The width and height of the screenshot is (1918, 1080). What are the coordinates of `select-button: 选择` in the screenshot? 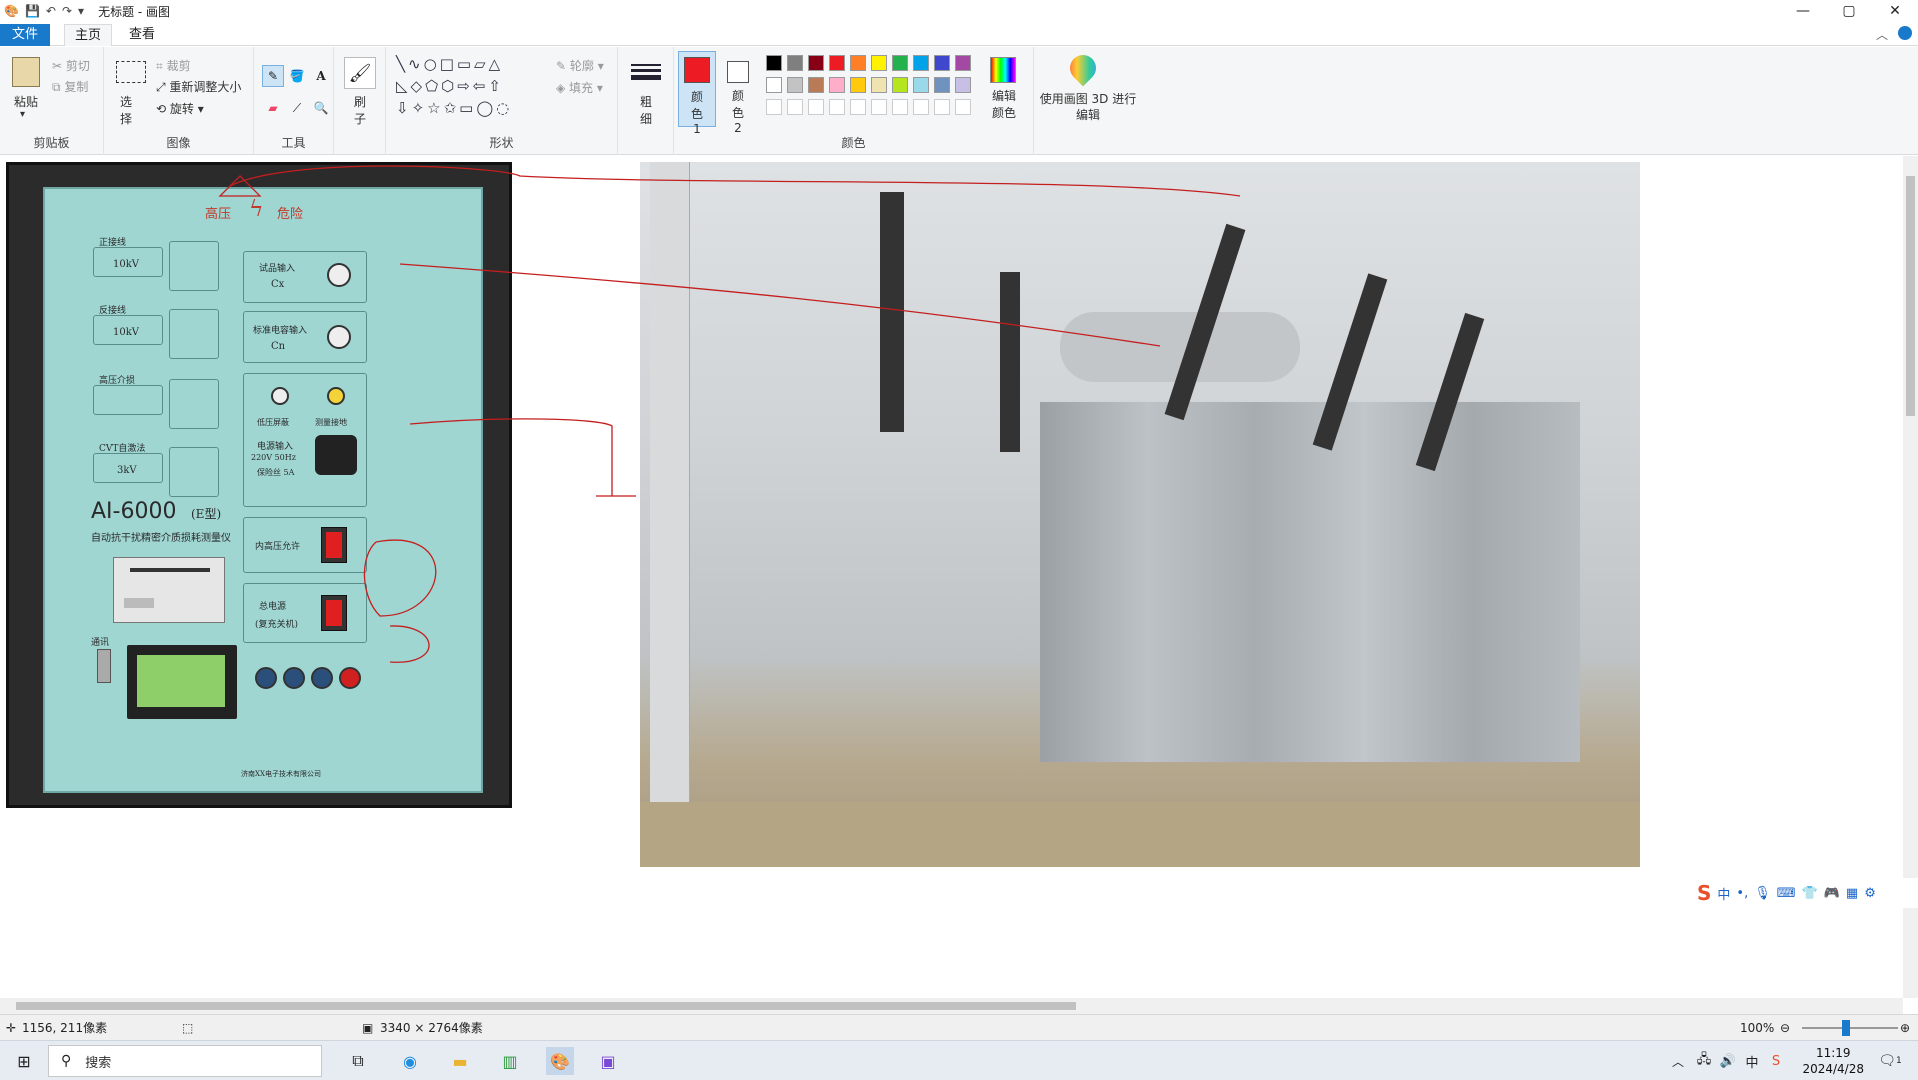 It's located at (130, 110).